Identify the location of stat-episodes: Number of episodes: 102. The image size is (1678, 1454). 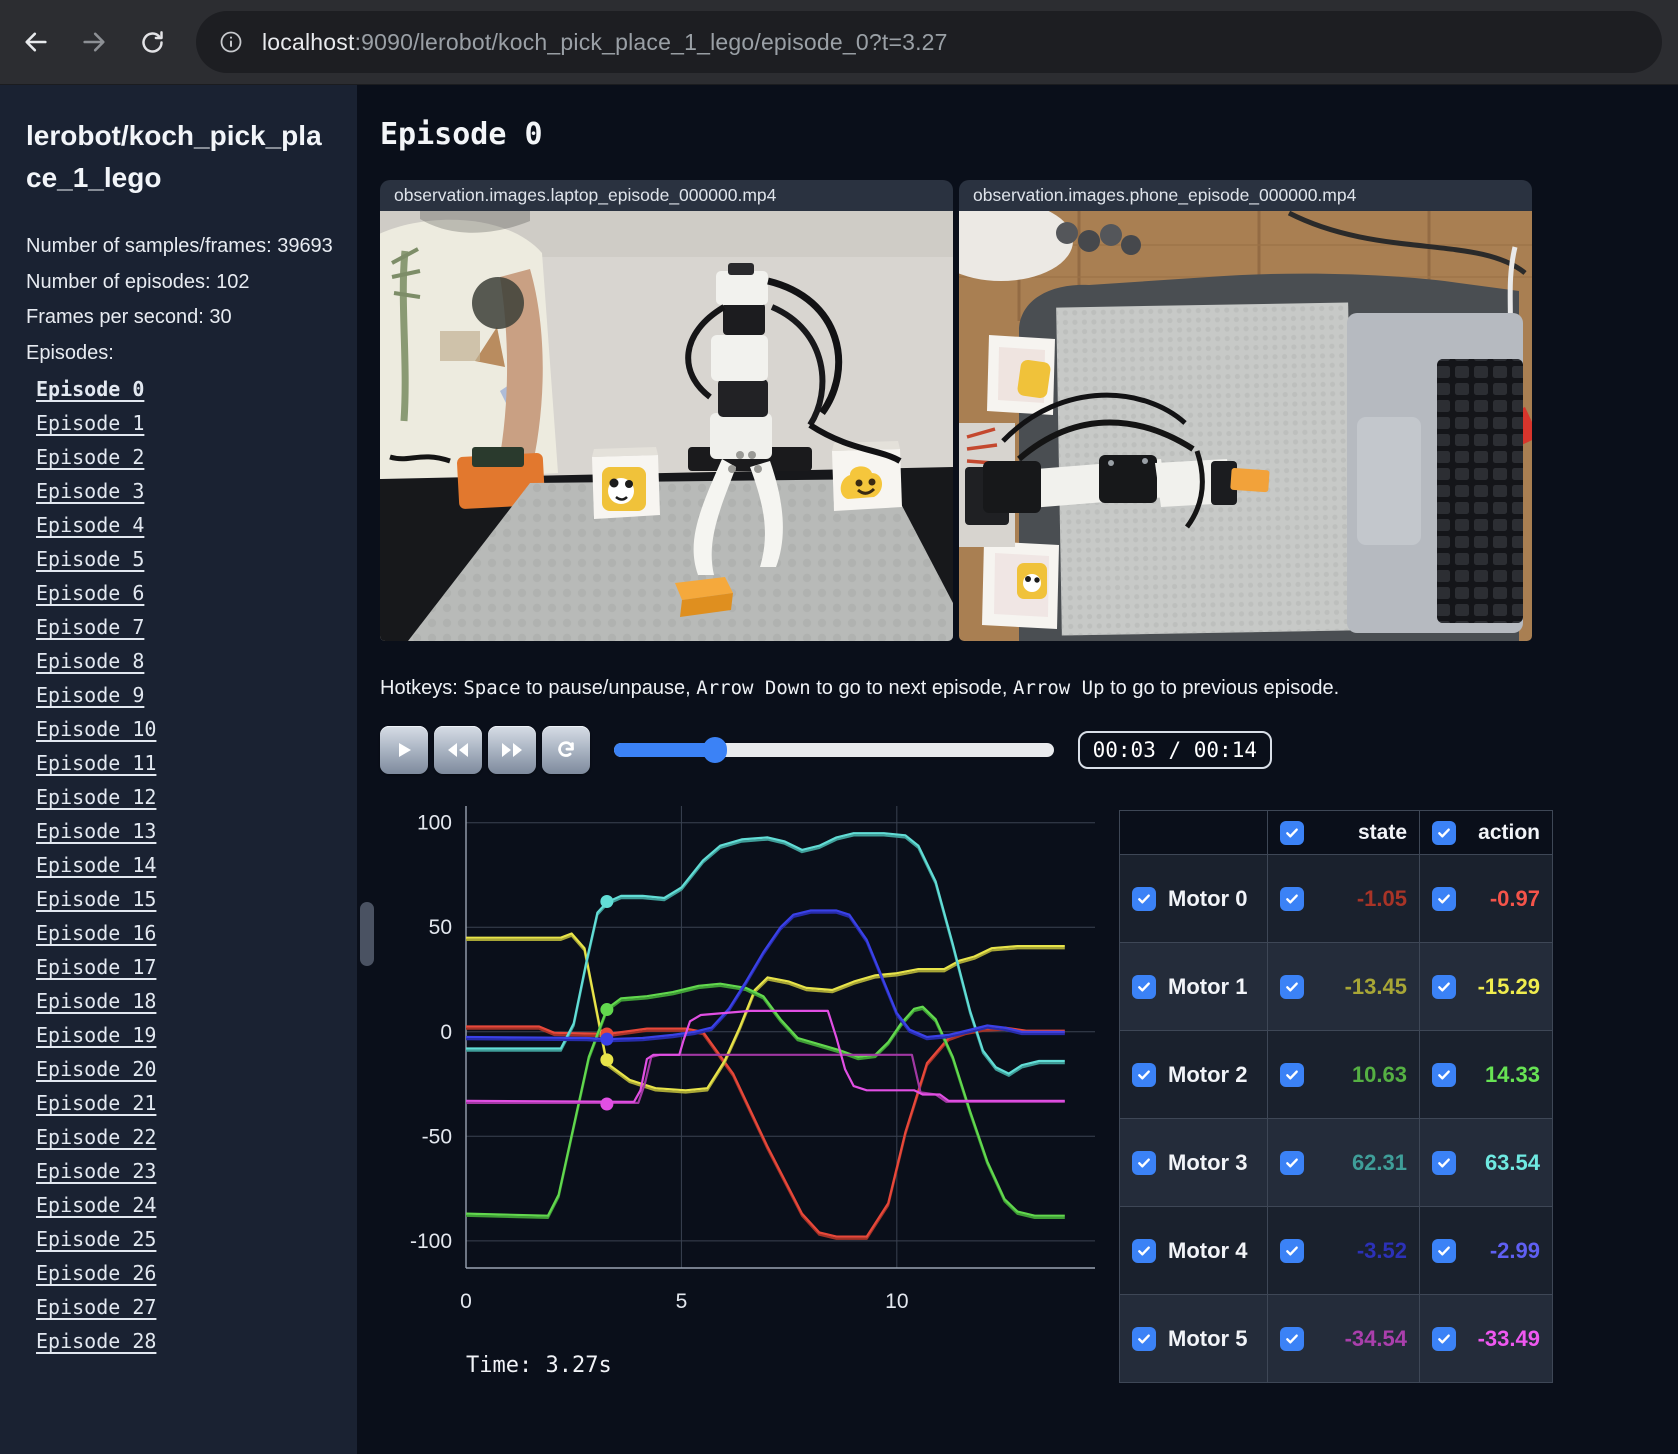
(138, 281).